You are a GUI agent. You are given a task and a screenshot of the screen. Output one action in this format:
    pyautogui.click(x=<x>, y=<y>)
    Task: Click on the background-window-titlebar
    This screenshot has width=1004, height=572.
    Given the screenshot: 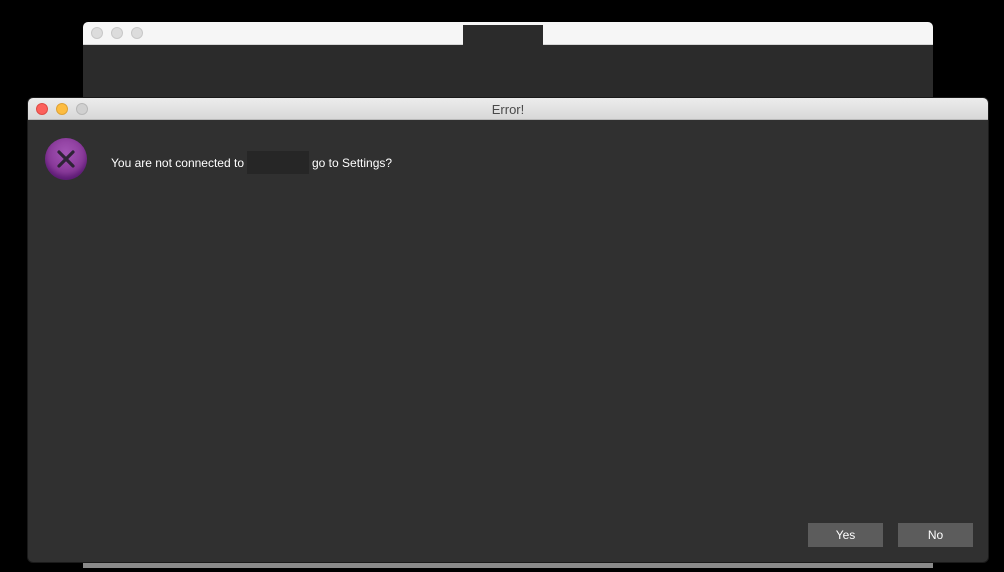 What is the action you would take?
    pyautogui.click(x=508, y=33)
    